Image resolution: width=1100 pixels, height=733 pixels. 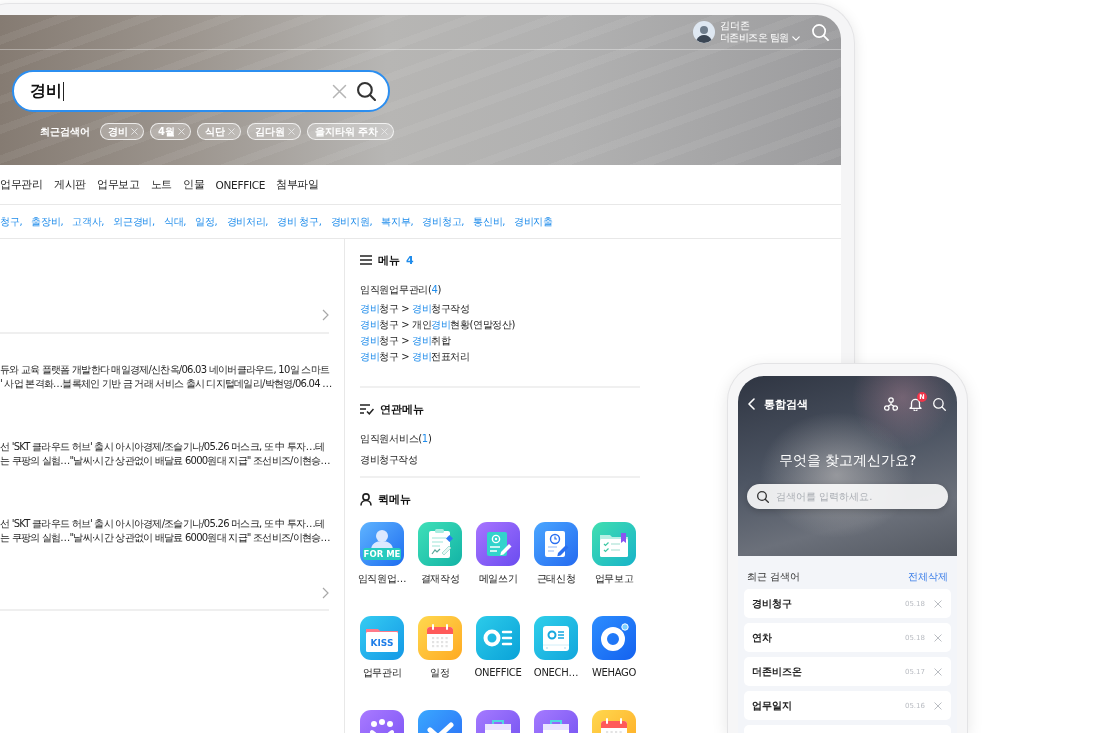 I want to click on menu-path-link: 경비청구 > 경비청구작성, so click(x=415, y=309).